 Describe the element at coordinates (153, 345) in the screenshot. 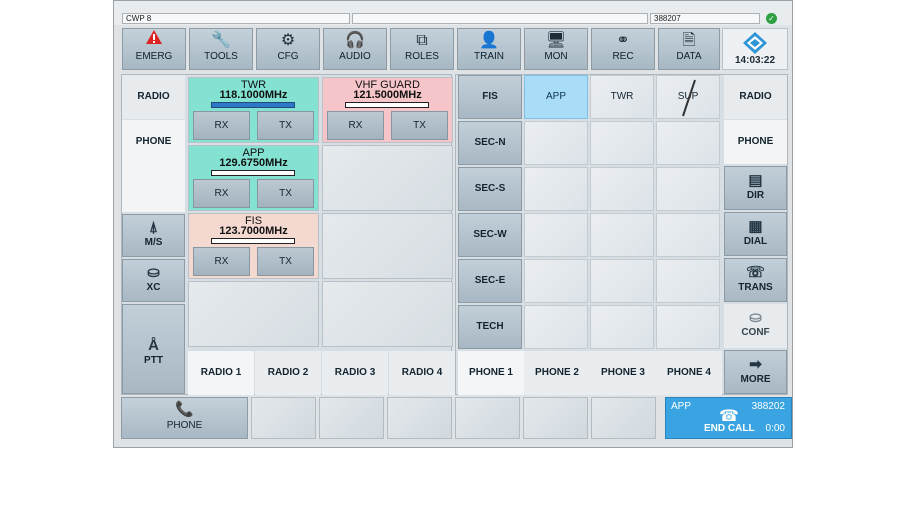

I see `ptt-icon: Å` at that location.